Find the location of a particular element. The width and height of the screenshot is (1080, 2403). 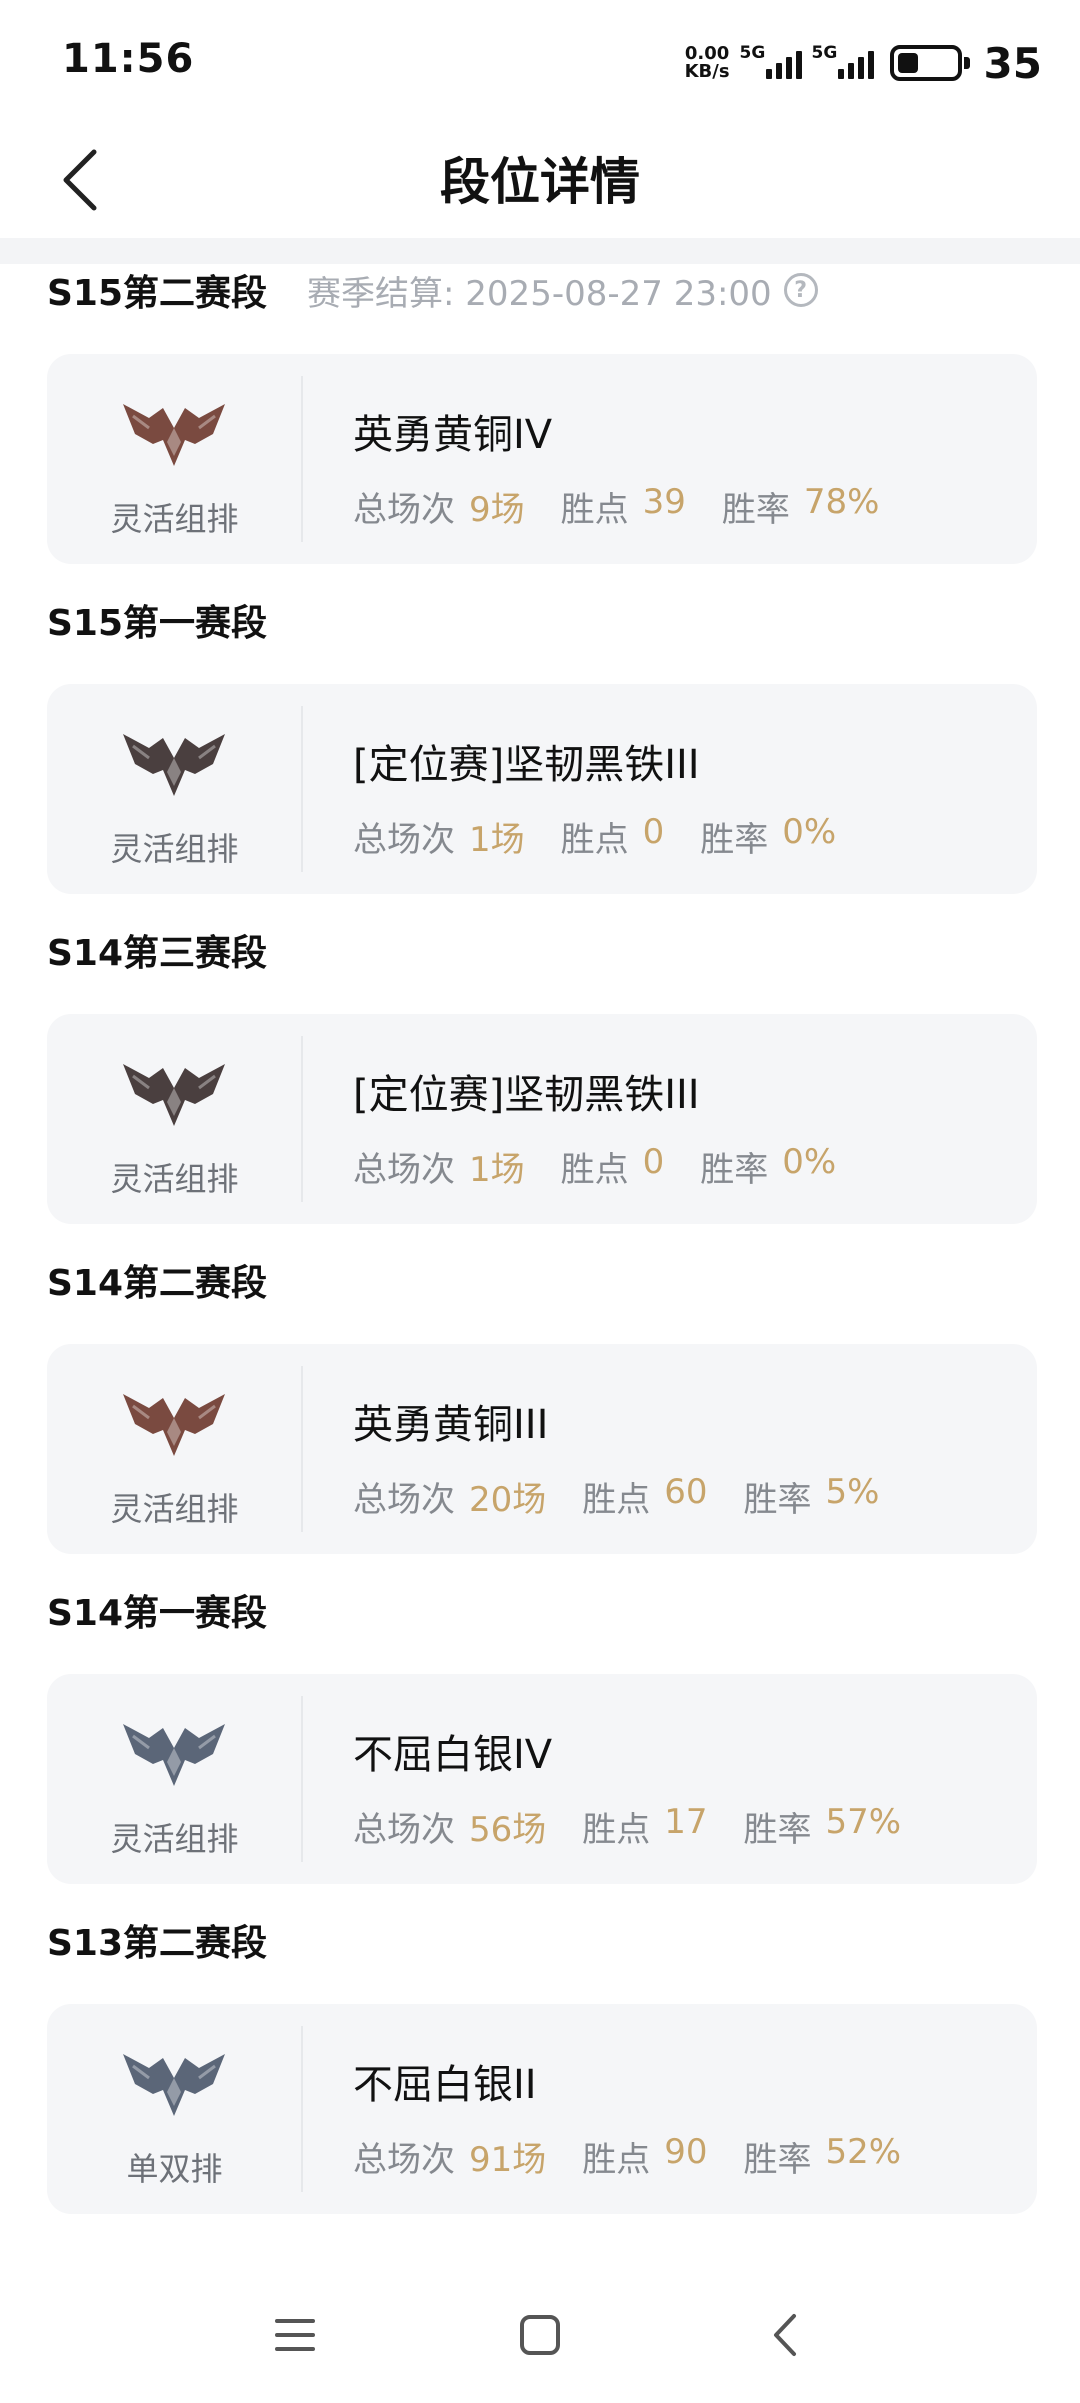

rank-card: 灵活组排 英勇黄铜IV 总场次 9场 胜点 39 胜率 78% is located at coordinates (542, 459).